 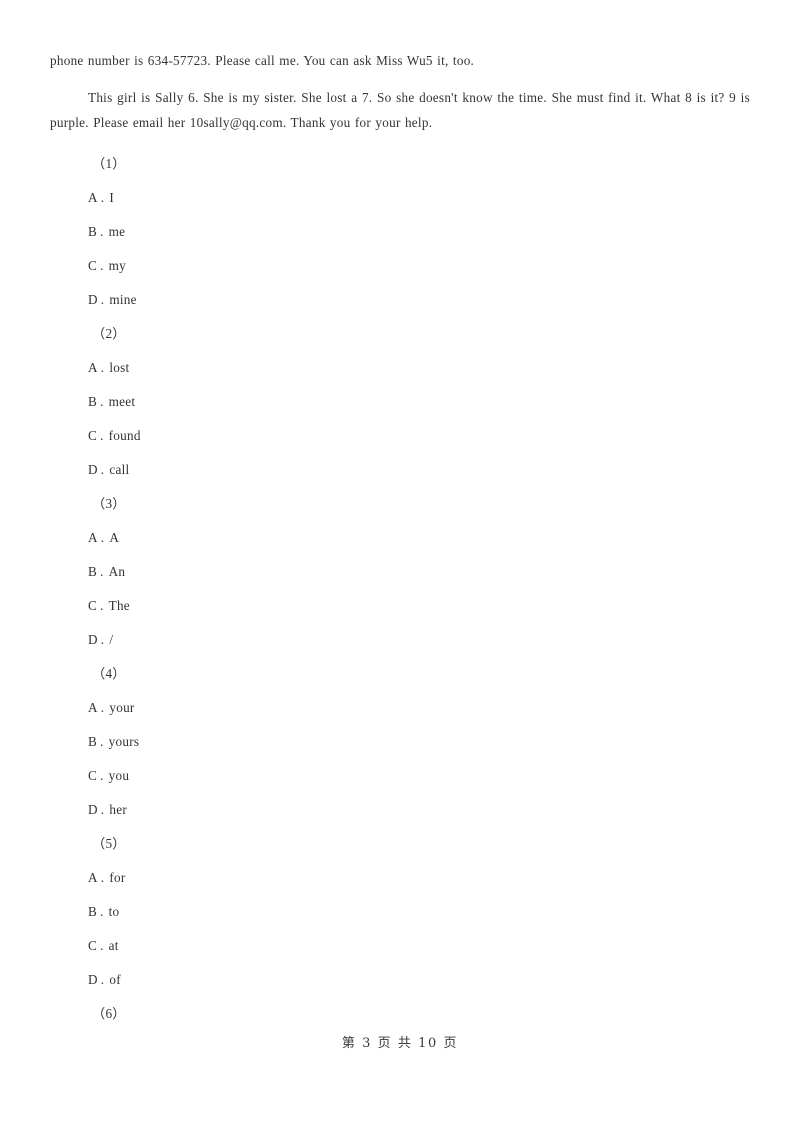 I want to click on option-text: me, so click(x=117, y=231).